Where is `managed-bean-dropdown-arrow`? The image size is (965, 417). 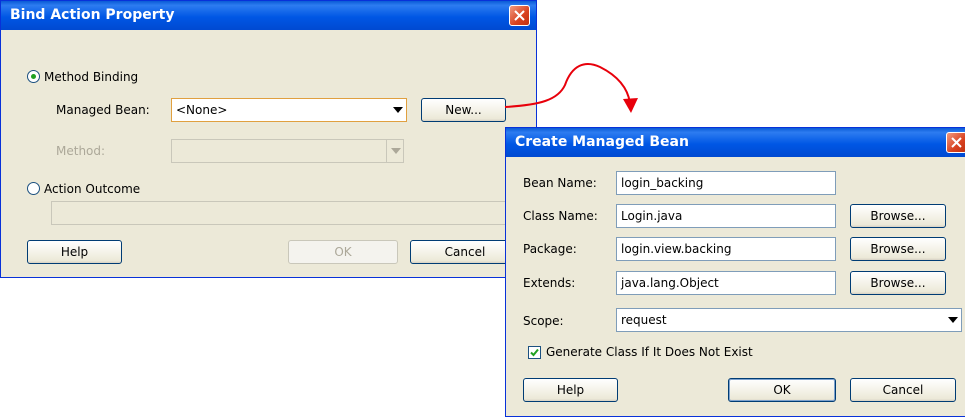
managed-bean-dropdown-arrow is located at coordinates (397, 110).